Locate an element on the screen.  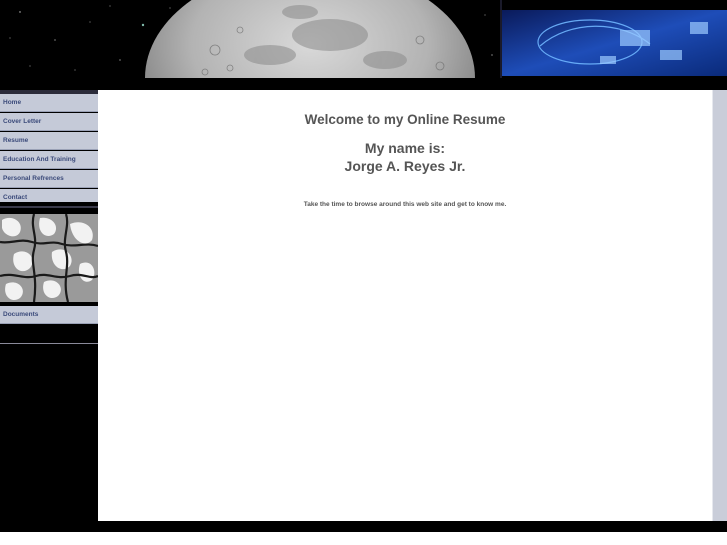
footer-band is located at coordinates (363, 526).